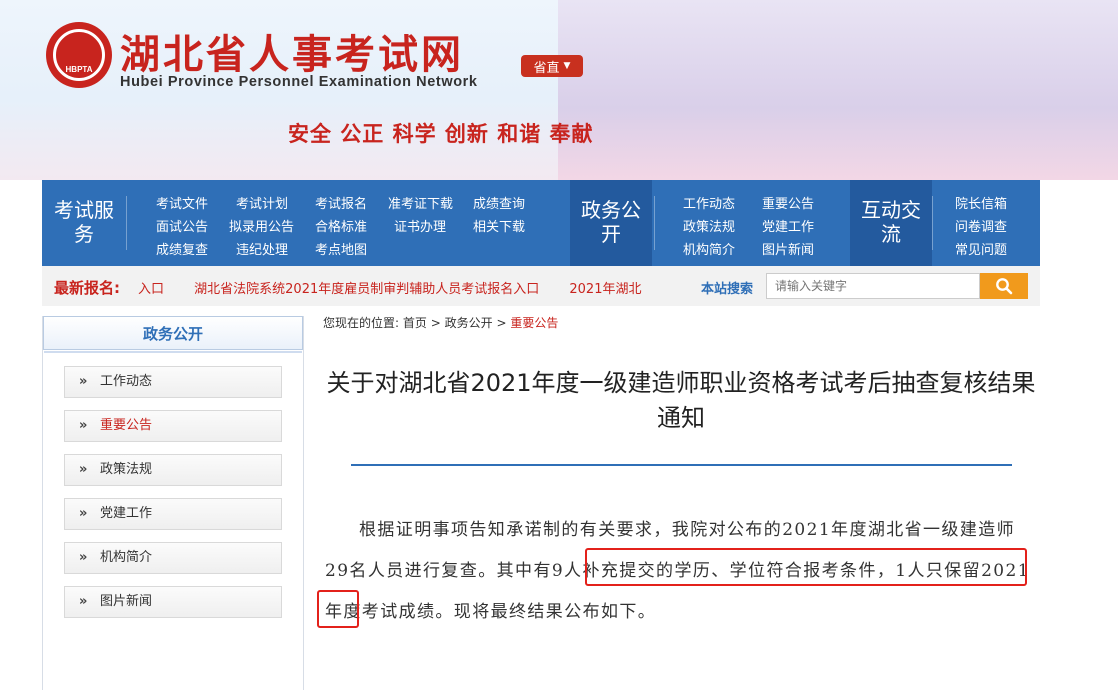  Describe the element at coordinates (173, 558) in the screenshot. I see `sidebar-item-about: » 机构简介` at that location.